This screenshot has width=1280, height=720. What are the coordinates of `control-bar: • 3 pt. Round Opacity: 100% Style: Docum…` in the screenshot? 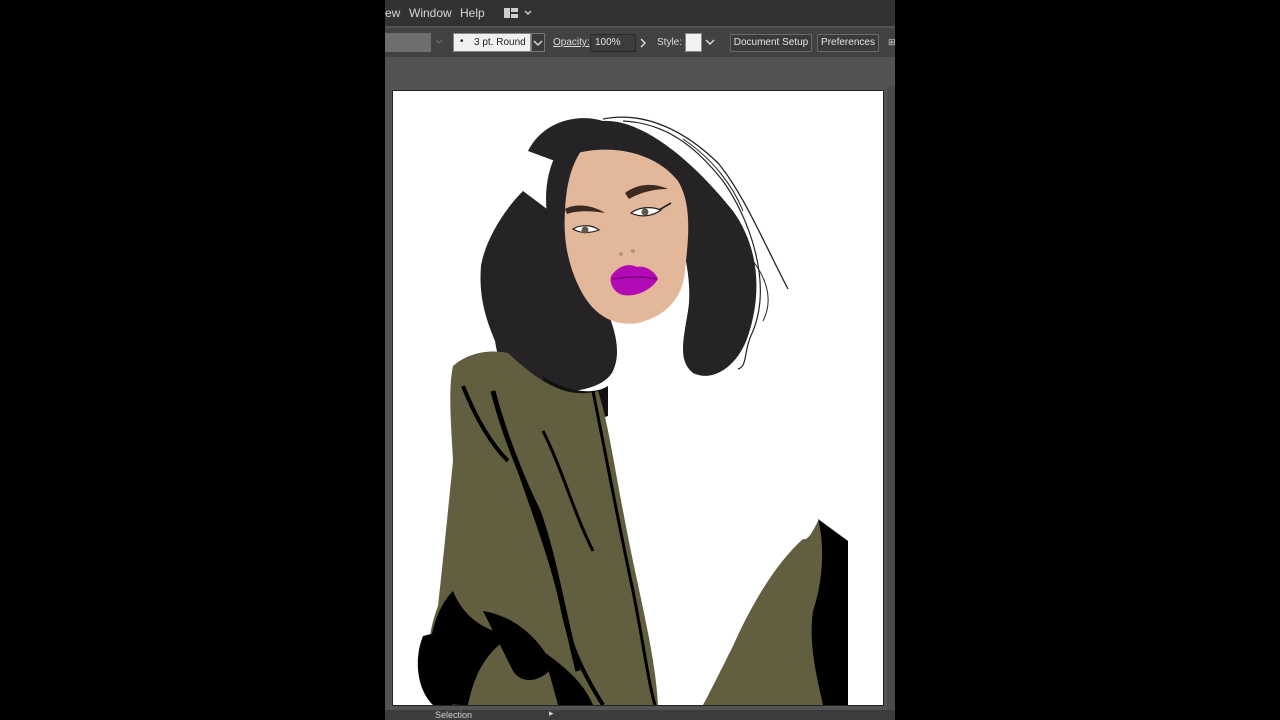 It's located at (640, 42).